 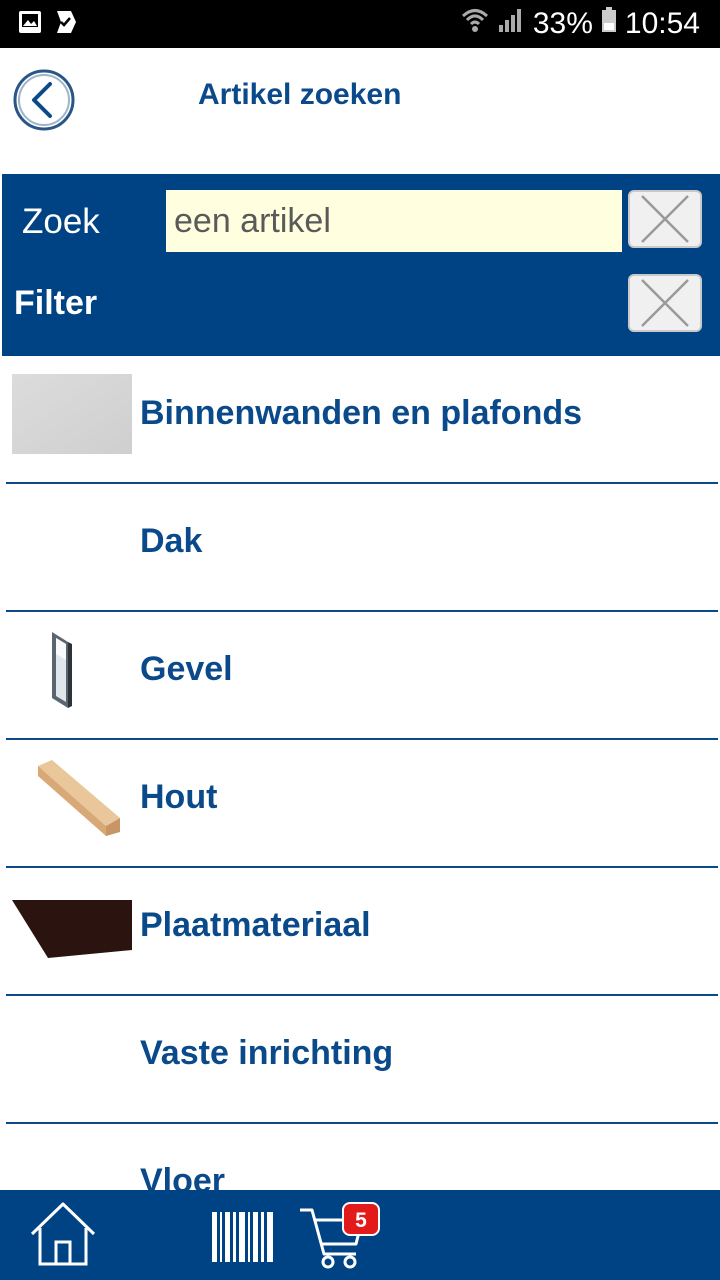 What do you see at coordinates (267, 1053) in the screenshot?
I see `list-item-label: Vaste inrichting` at bounding box center [267, 1053].